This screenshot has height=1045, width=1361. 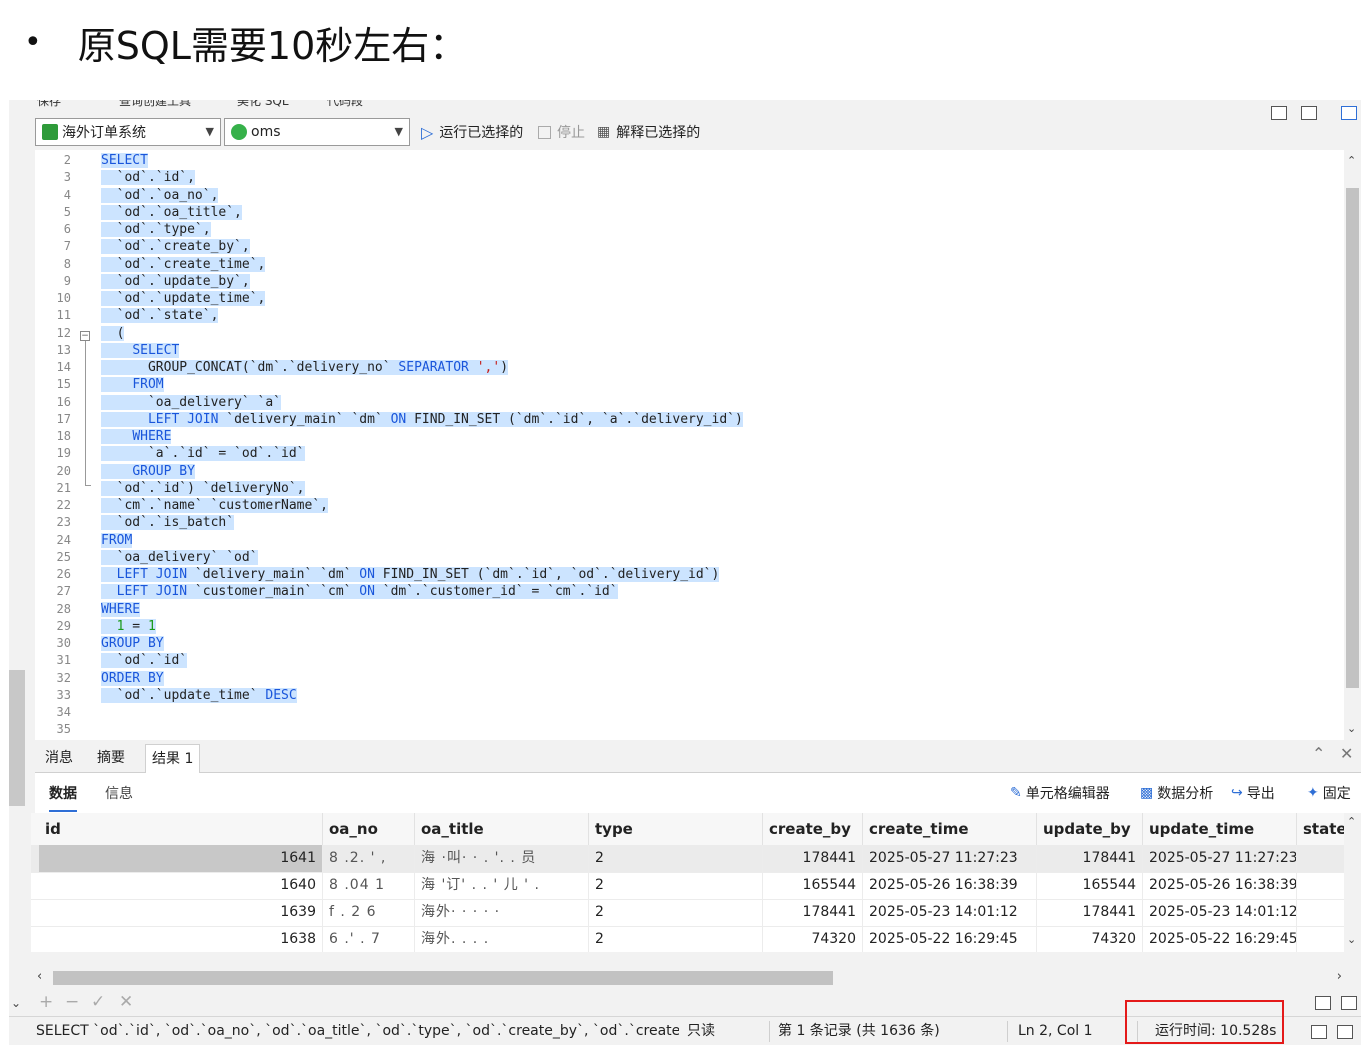 I want to click on code-snippet-menu: 代码段, so click(x=345, y=104).